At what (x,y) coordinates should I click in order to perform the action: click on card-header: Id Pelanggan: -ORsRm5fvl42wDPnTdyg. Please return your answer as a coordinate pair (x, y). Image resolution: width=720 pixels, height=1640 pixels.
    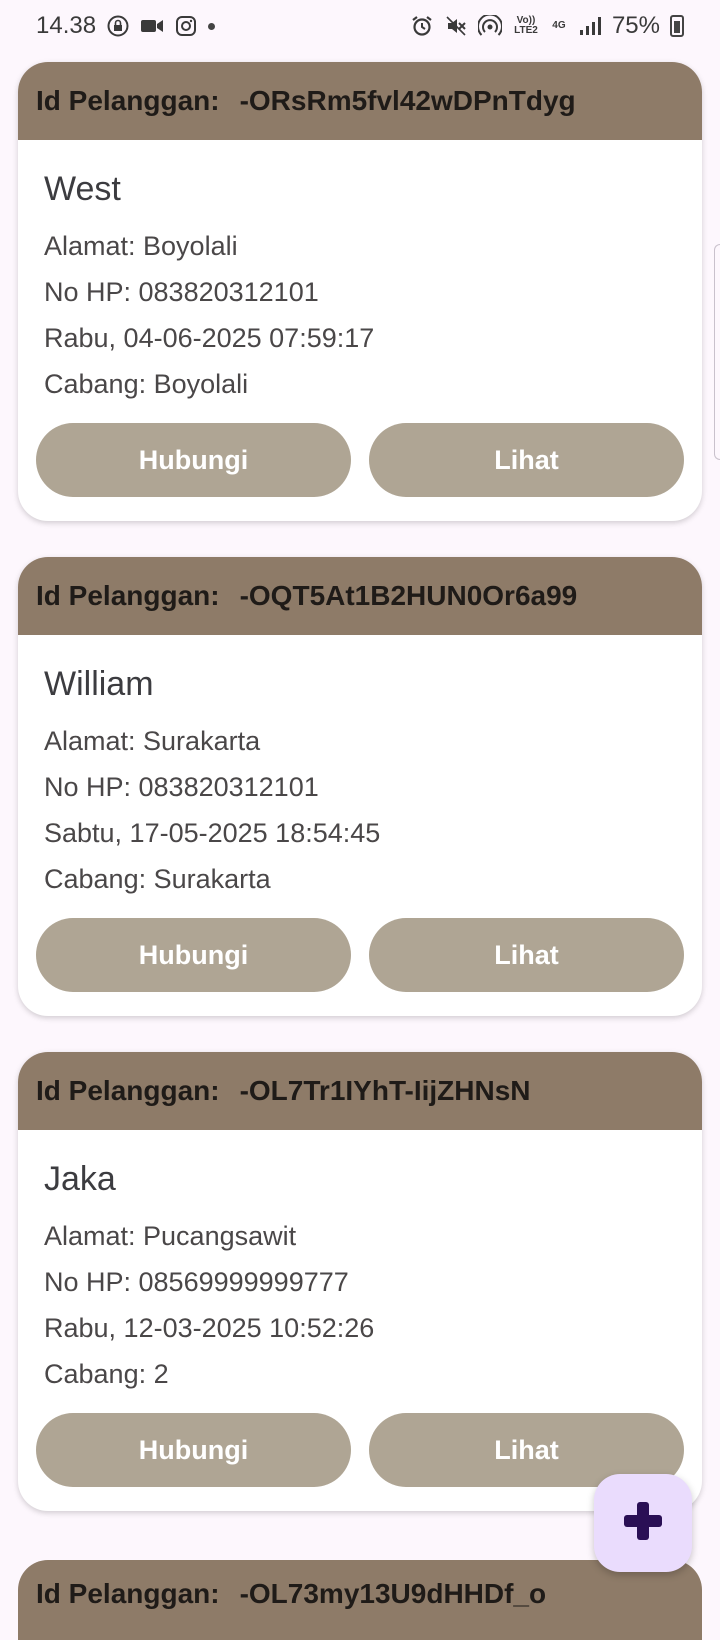
    Looking at the image, I should click on (360, 101).